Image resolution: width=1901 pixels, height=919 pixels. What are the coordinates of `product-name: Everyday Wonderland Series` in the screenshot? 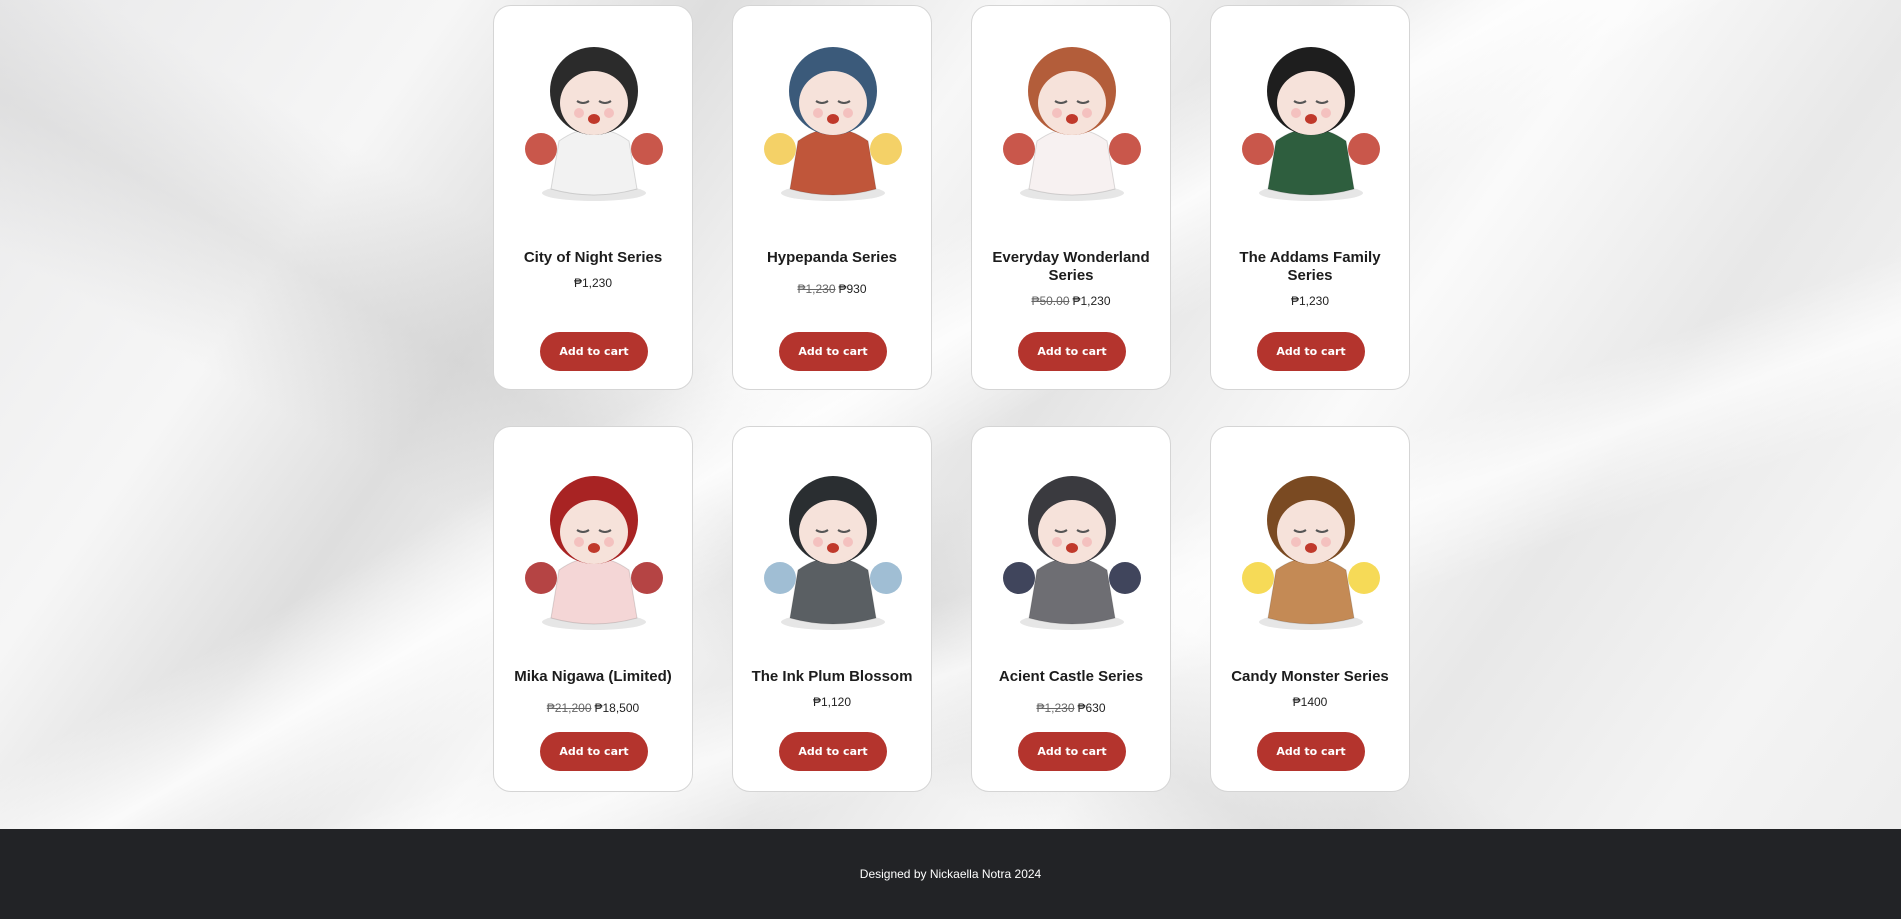 It's located at (1071, 267).